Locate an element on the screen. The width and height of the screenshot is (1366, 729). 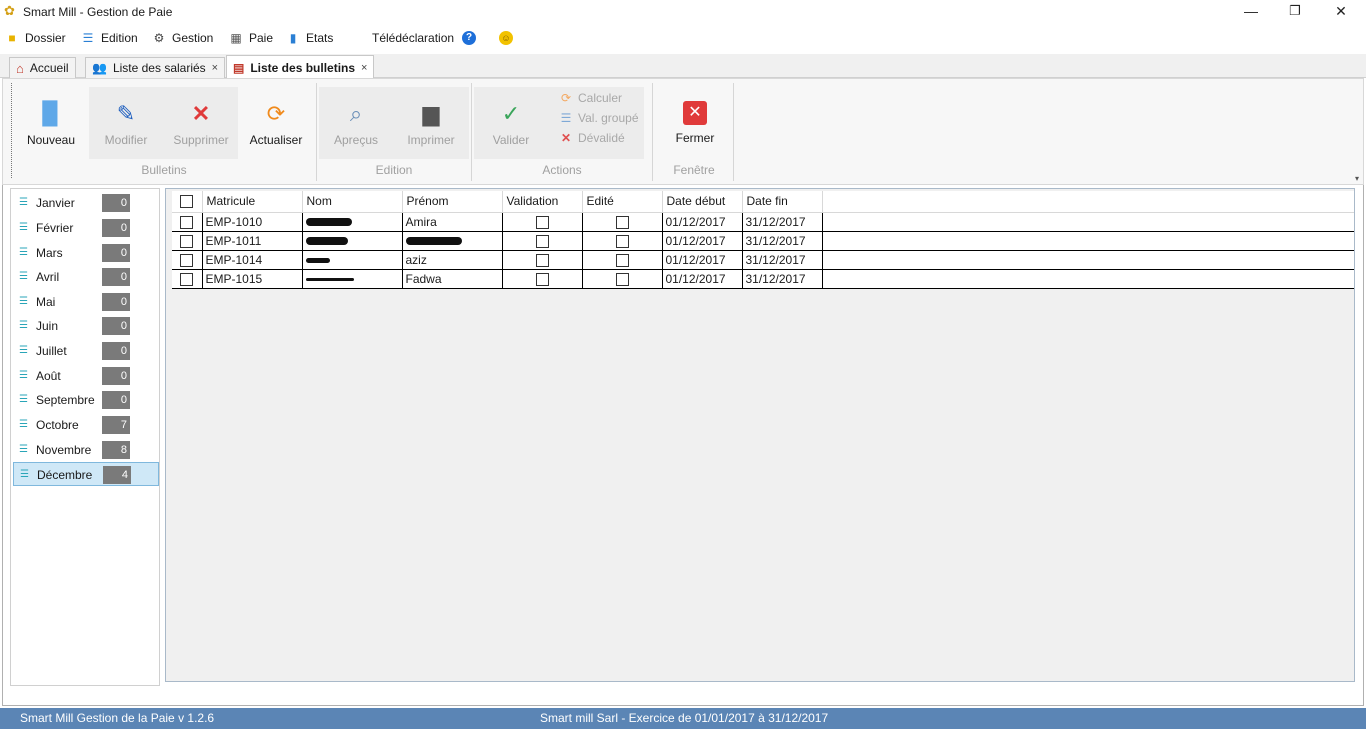
actualiser-button: ⟳ Actualiser is located at coordinates (276, 127).